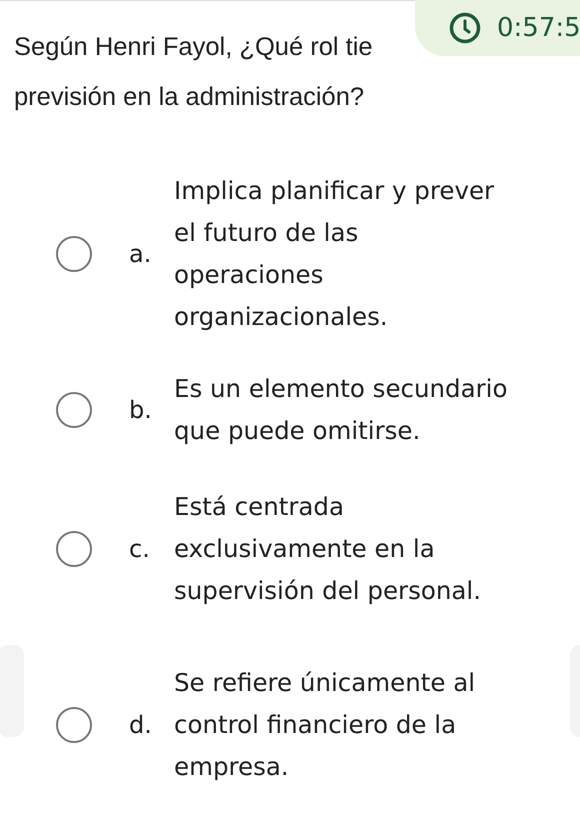 This screenshot has width=580, height=822. I want to click on option-letter: d., so click(141, 725).